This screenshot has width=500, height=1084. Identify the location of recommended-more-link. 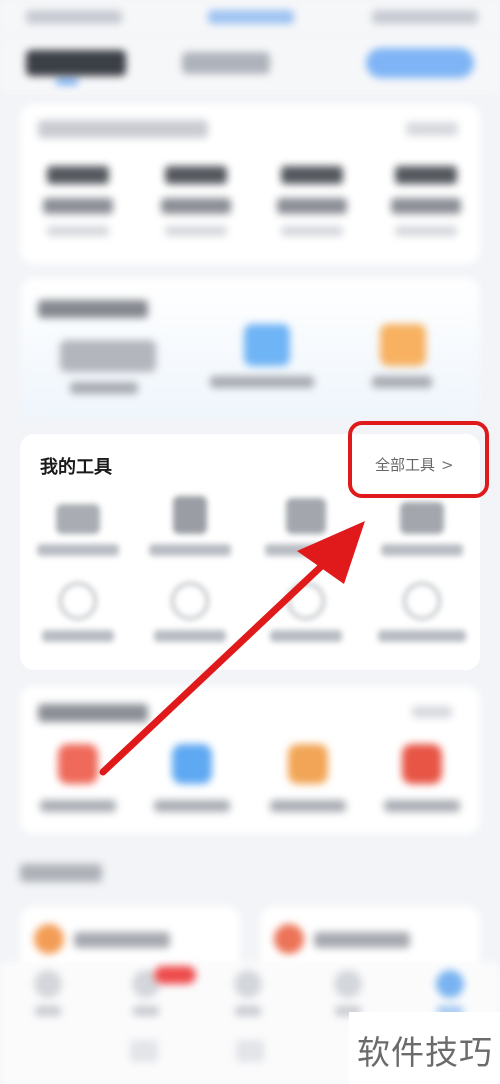
(432, 712).